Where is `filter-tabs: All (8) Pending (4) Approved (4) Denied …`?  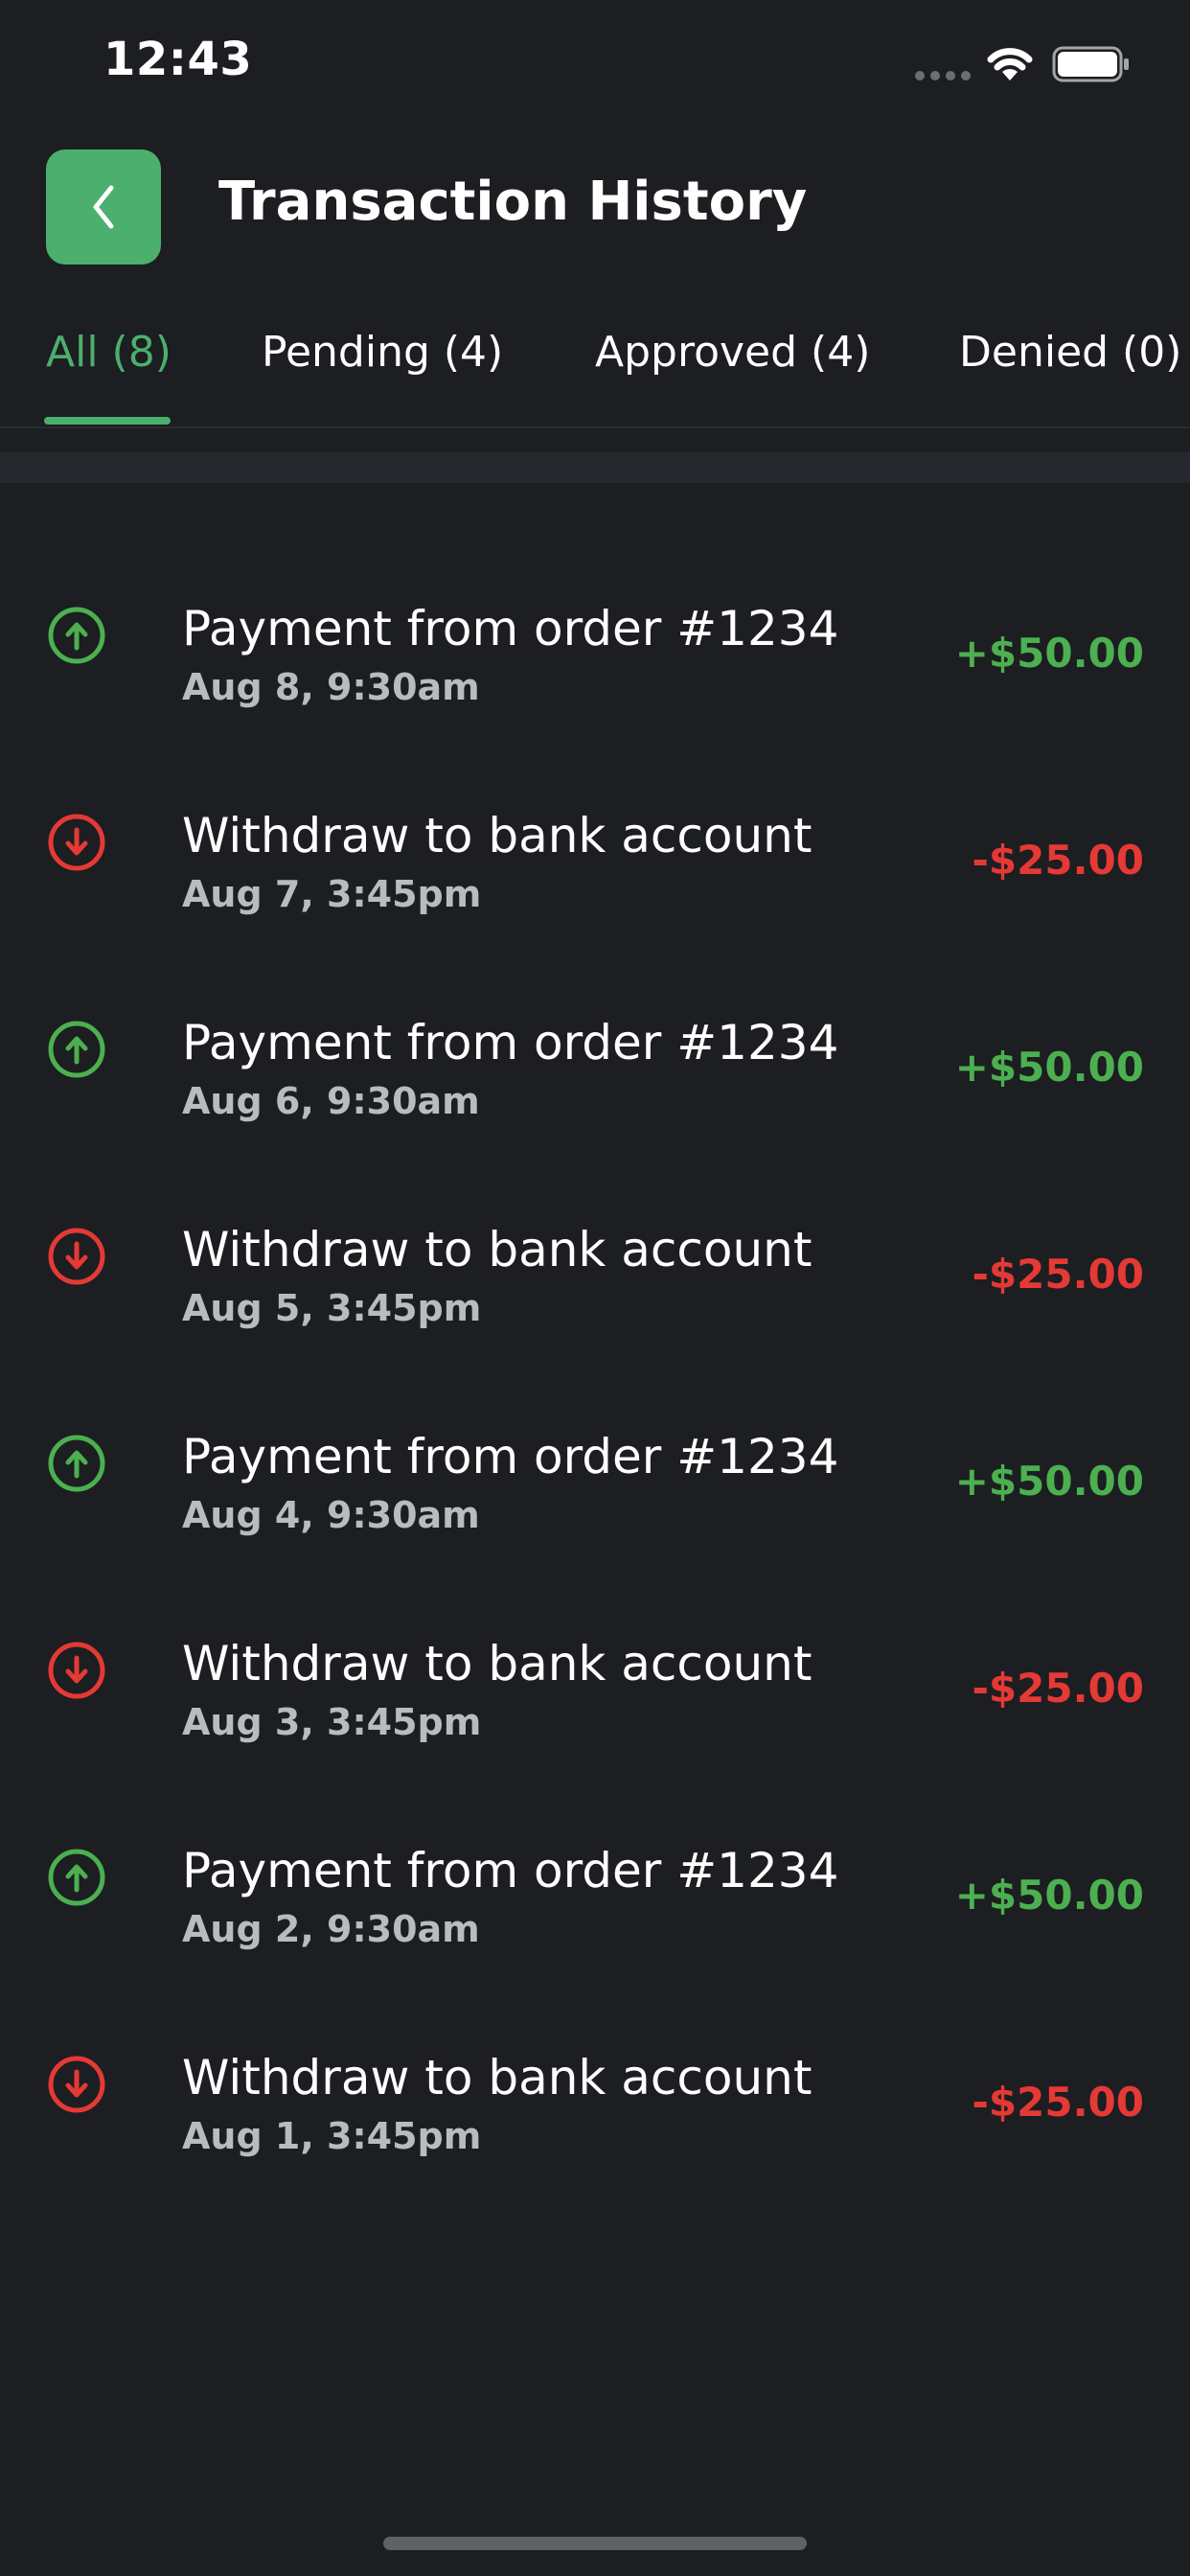 filter-tabs: All (8) Pending (4) Approved (4) Denied … is located at coordinates (595, 372).